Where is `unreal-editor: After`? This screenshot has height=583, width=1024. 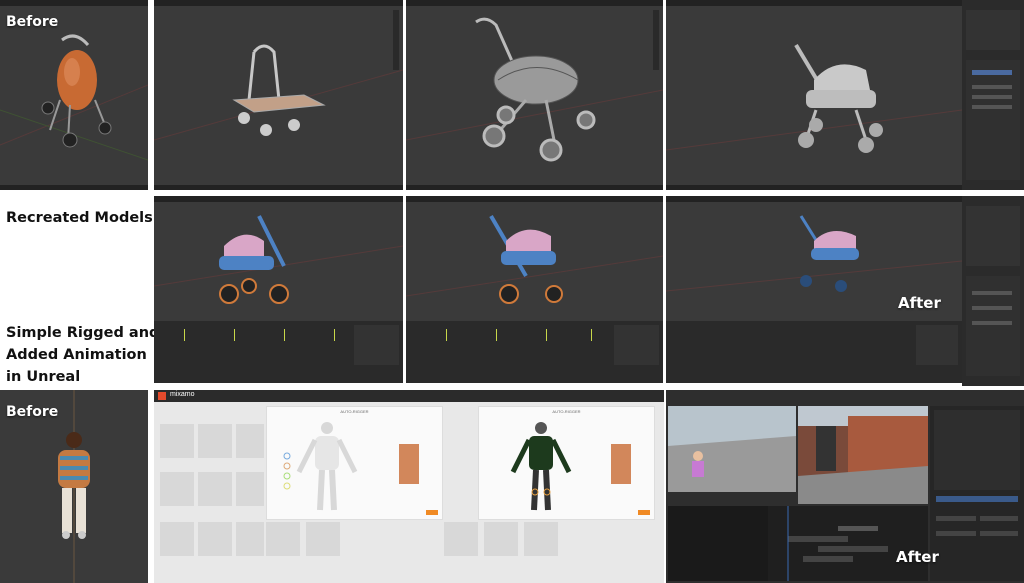
unreal-editor: After is located at coordinates (845, 486).